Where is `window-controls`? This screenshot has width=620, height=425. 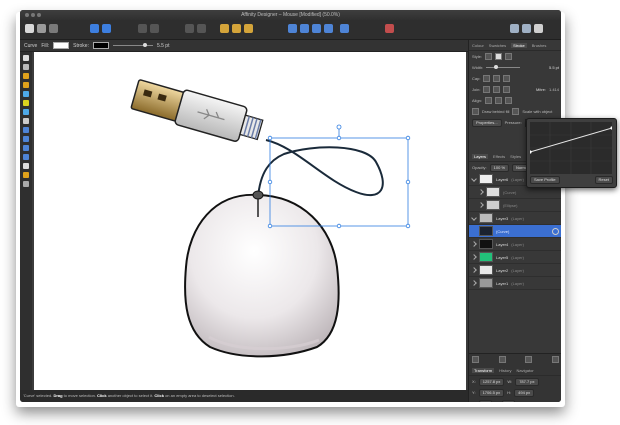
window-controls is located at coordinates (34, 16).